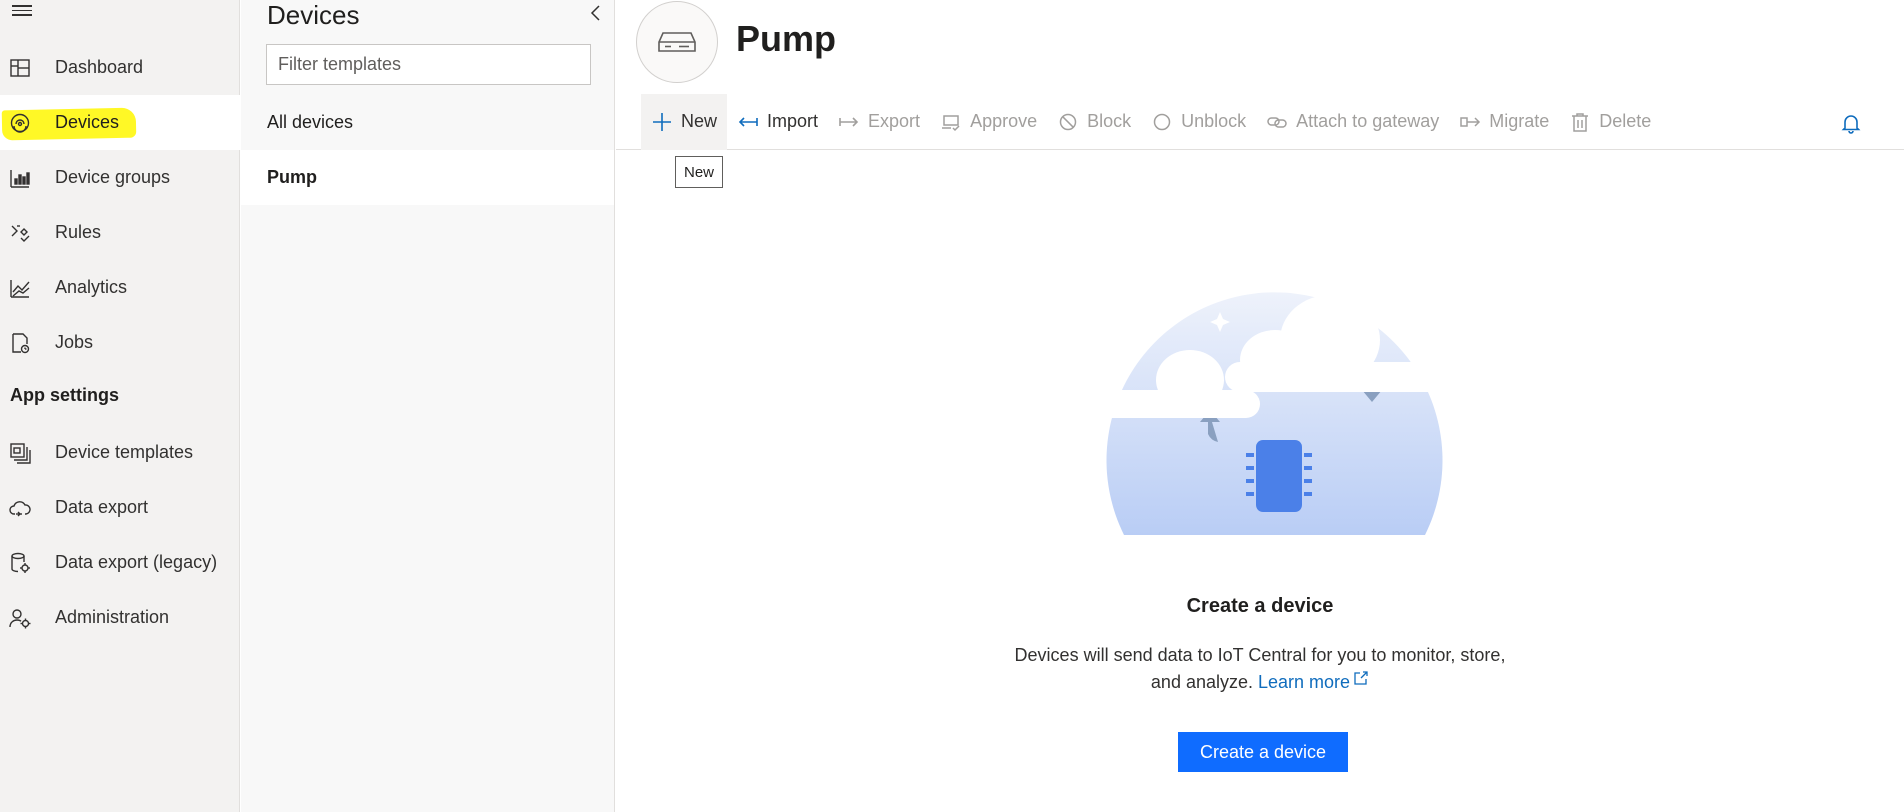 This screenshot has width=1904, height=812. I want to click on approve-button: Approve, so click(988, 122).